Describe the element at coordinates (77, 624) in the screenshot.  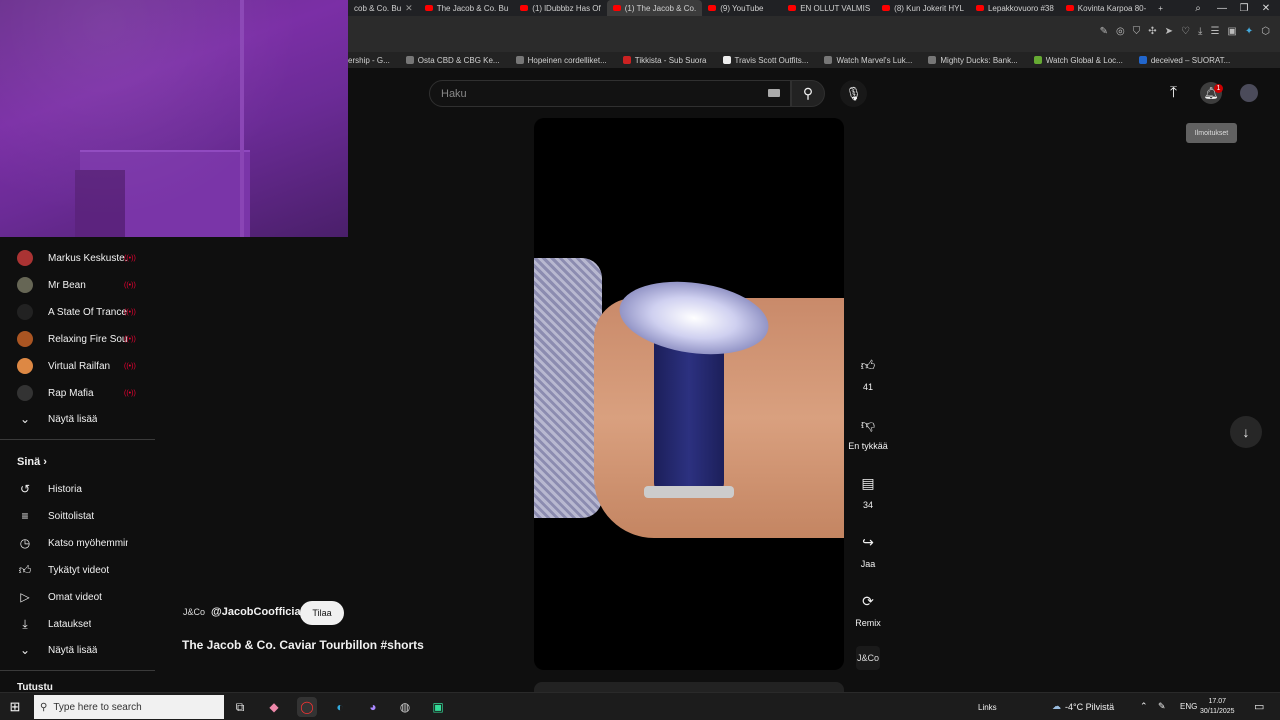
I see `sidebar-item-downloads: ⤓ Lataukset` at that location.